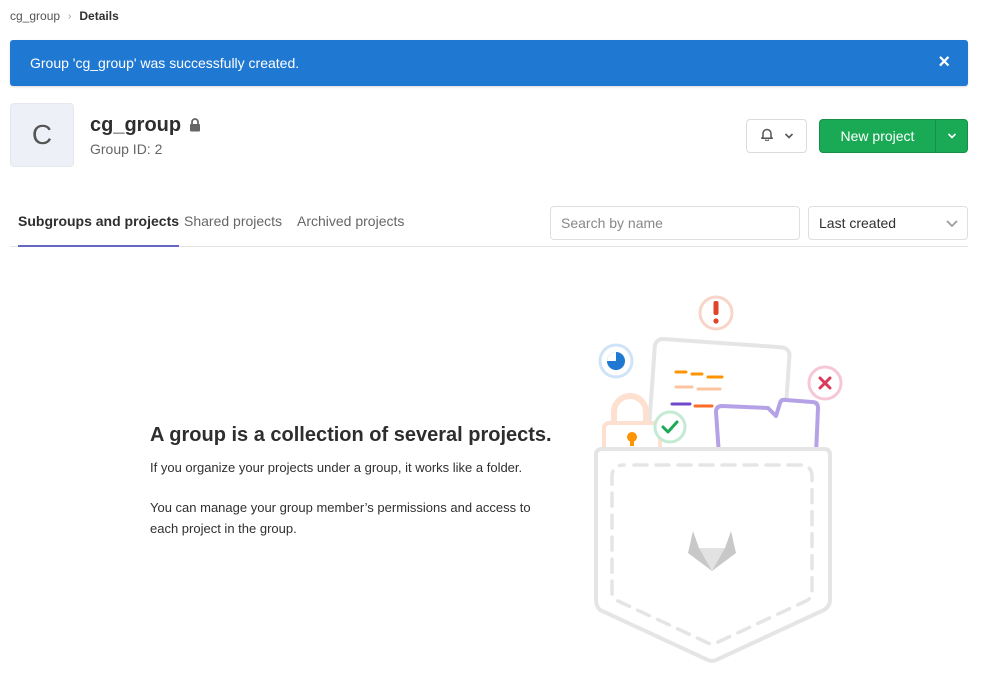 Image resolution: width=992 pixels, height=673 pixels. I want to click on chevron-right-icon: ›, so click(70, 16).